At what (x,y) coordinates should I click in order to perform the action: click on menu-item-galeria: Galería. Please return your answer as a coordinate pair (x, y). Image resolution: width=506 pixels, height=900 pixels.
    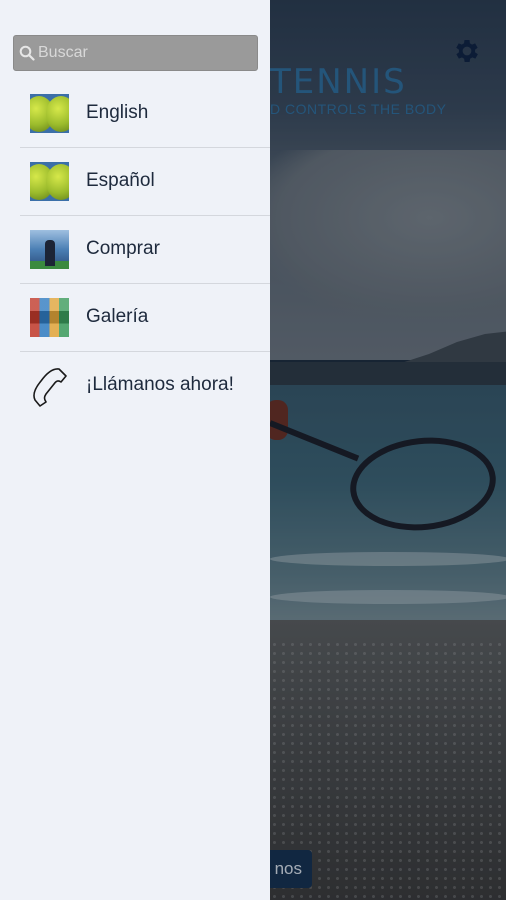
    Looking at the image, I should click on (135, 318).